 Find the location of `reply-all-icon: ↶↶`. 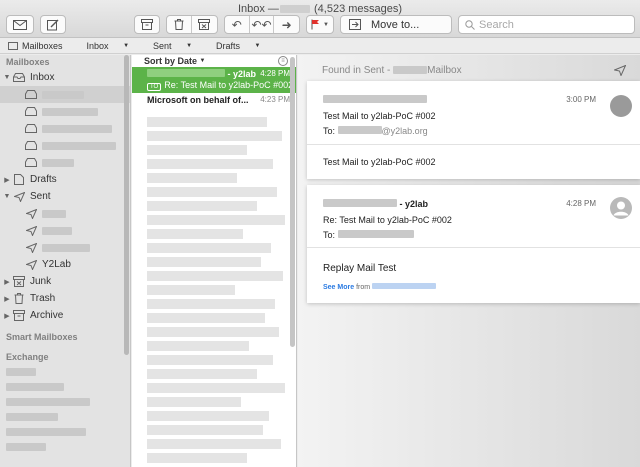

reply-all-icon: ↶↶ is located at coordinates (261, 24).